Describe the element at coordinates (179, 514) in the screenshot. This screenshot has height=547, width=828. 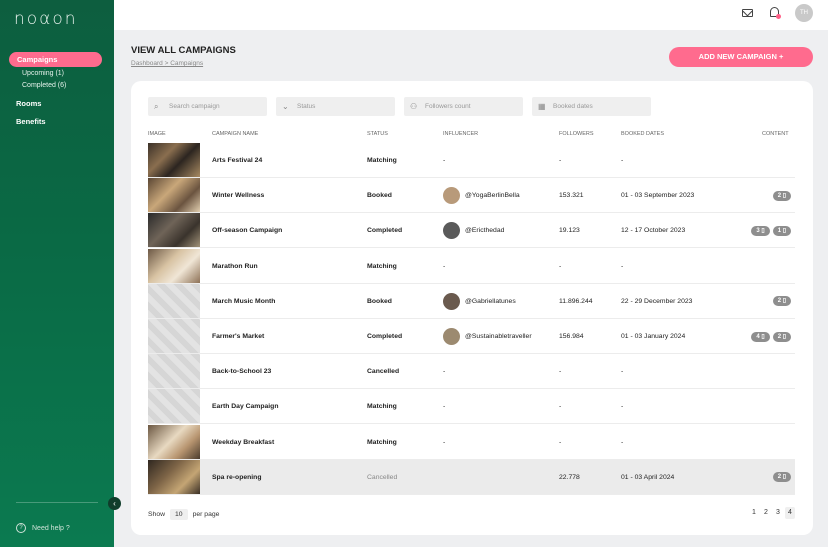
I see `page-size-select: 10` at that location.